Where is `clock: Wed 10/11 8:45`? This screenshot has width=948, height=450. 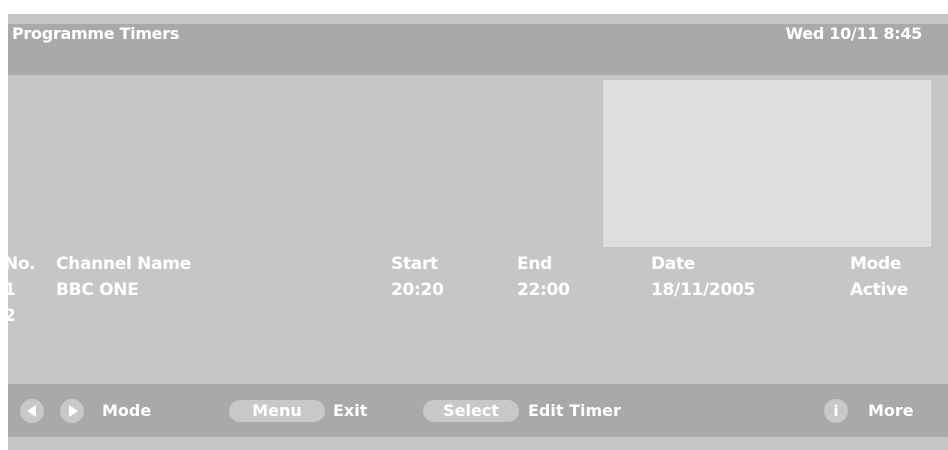
clock: Wed 10/11 8:45 is located at coordinates (854, 33).